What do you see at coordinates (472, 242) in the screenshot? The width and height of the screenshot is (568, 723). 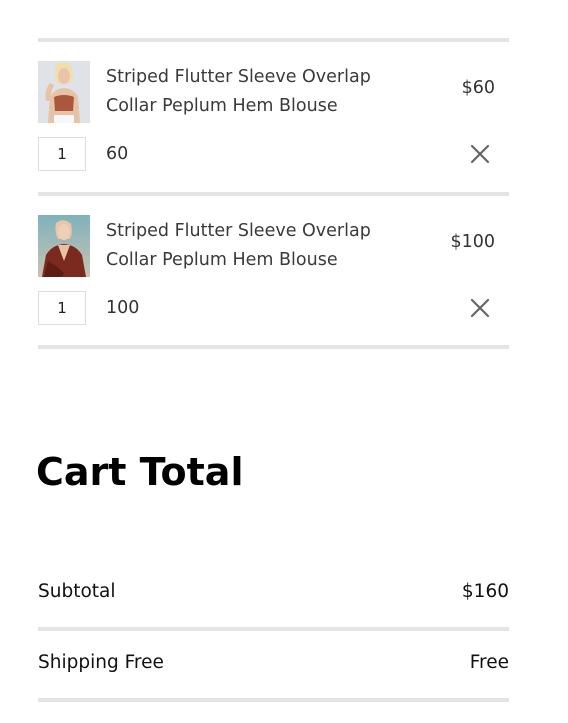 I see `product-price: $100` at bounding box center [472, 242].